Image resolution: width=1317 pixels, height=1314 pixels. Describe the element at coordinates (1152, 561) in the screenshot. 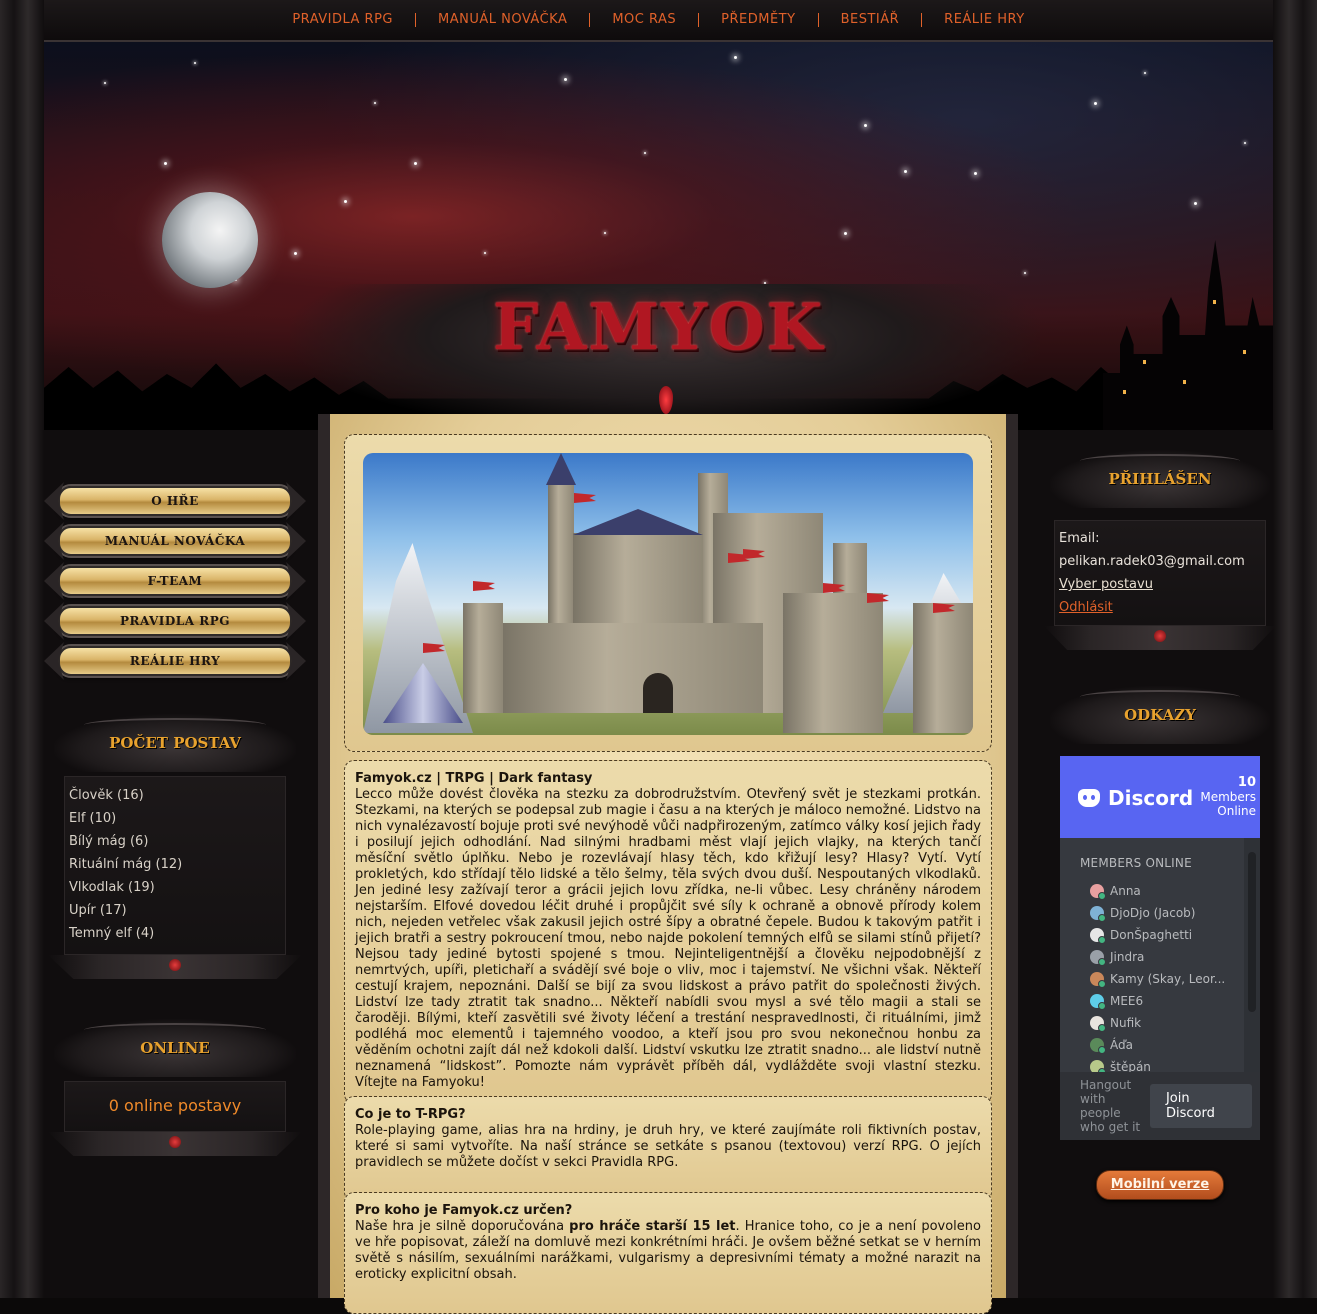

I see `user-email: pelikan.radek03@gmail.com` at that location.